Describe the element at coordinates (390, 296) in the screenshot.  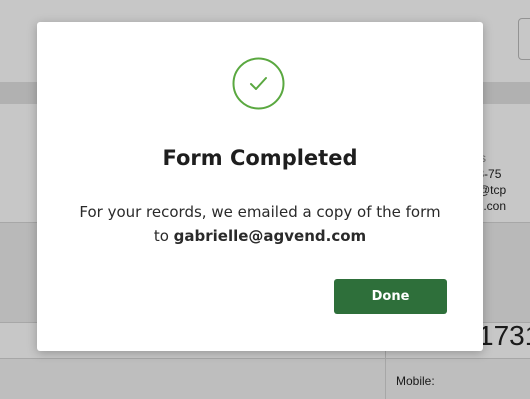
I see `done-button: Done` at that location.